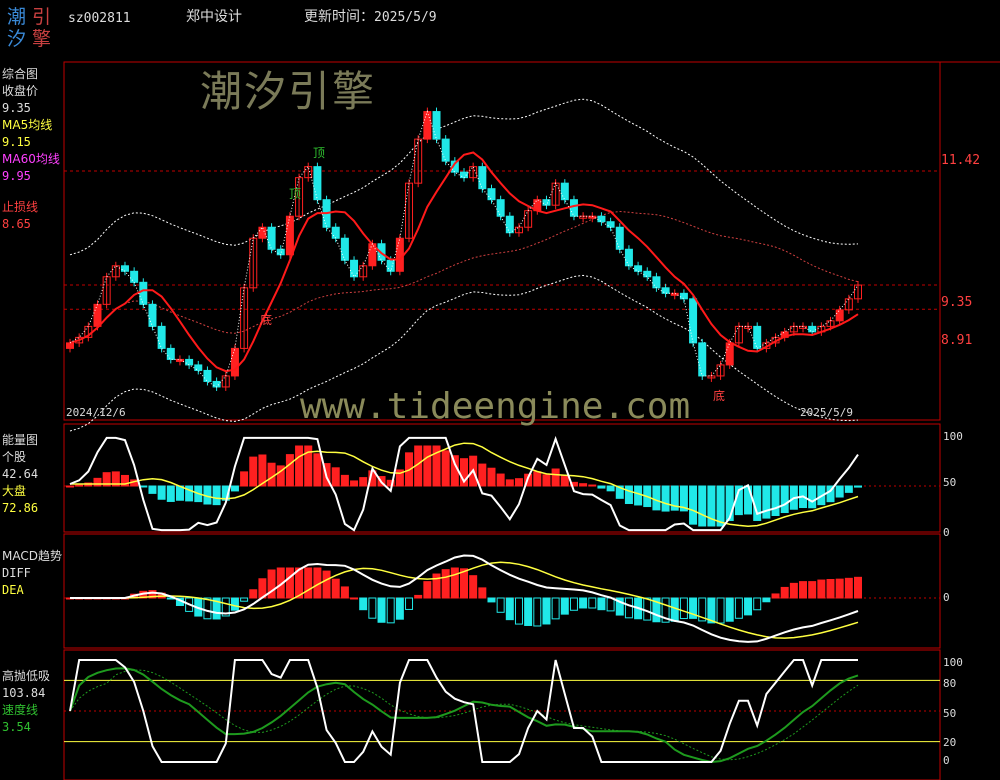  Describe the element at coordinates (495, 406) in the screenshot. I see `url-watermark: www.tideengine.com` at that location.